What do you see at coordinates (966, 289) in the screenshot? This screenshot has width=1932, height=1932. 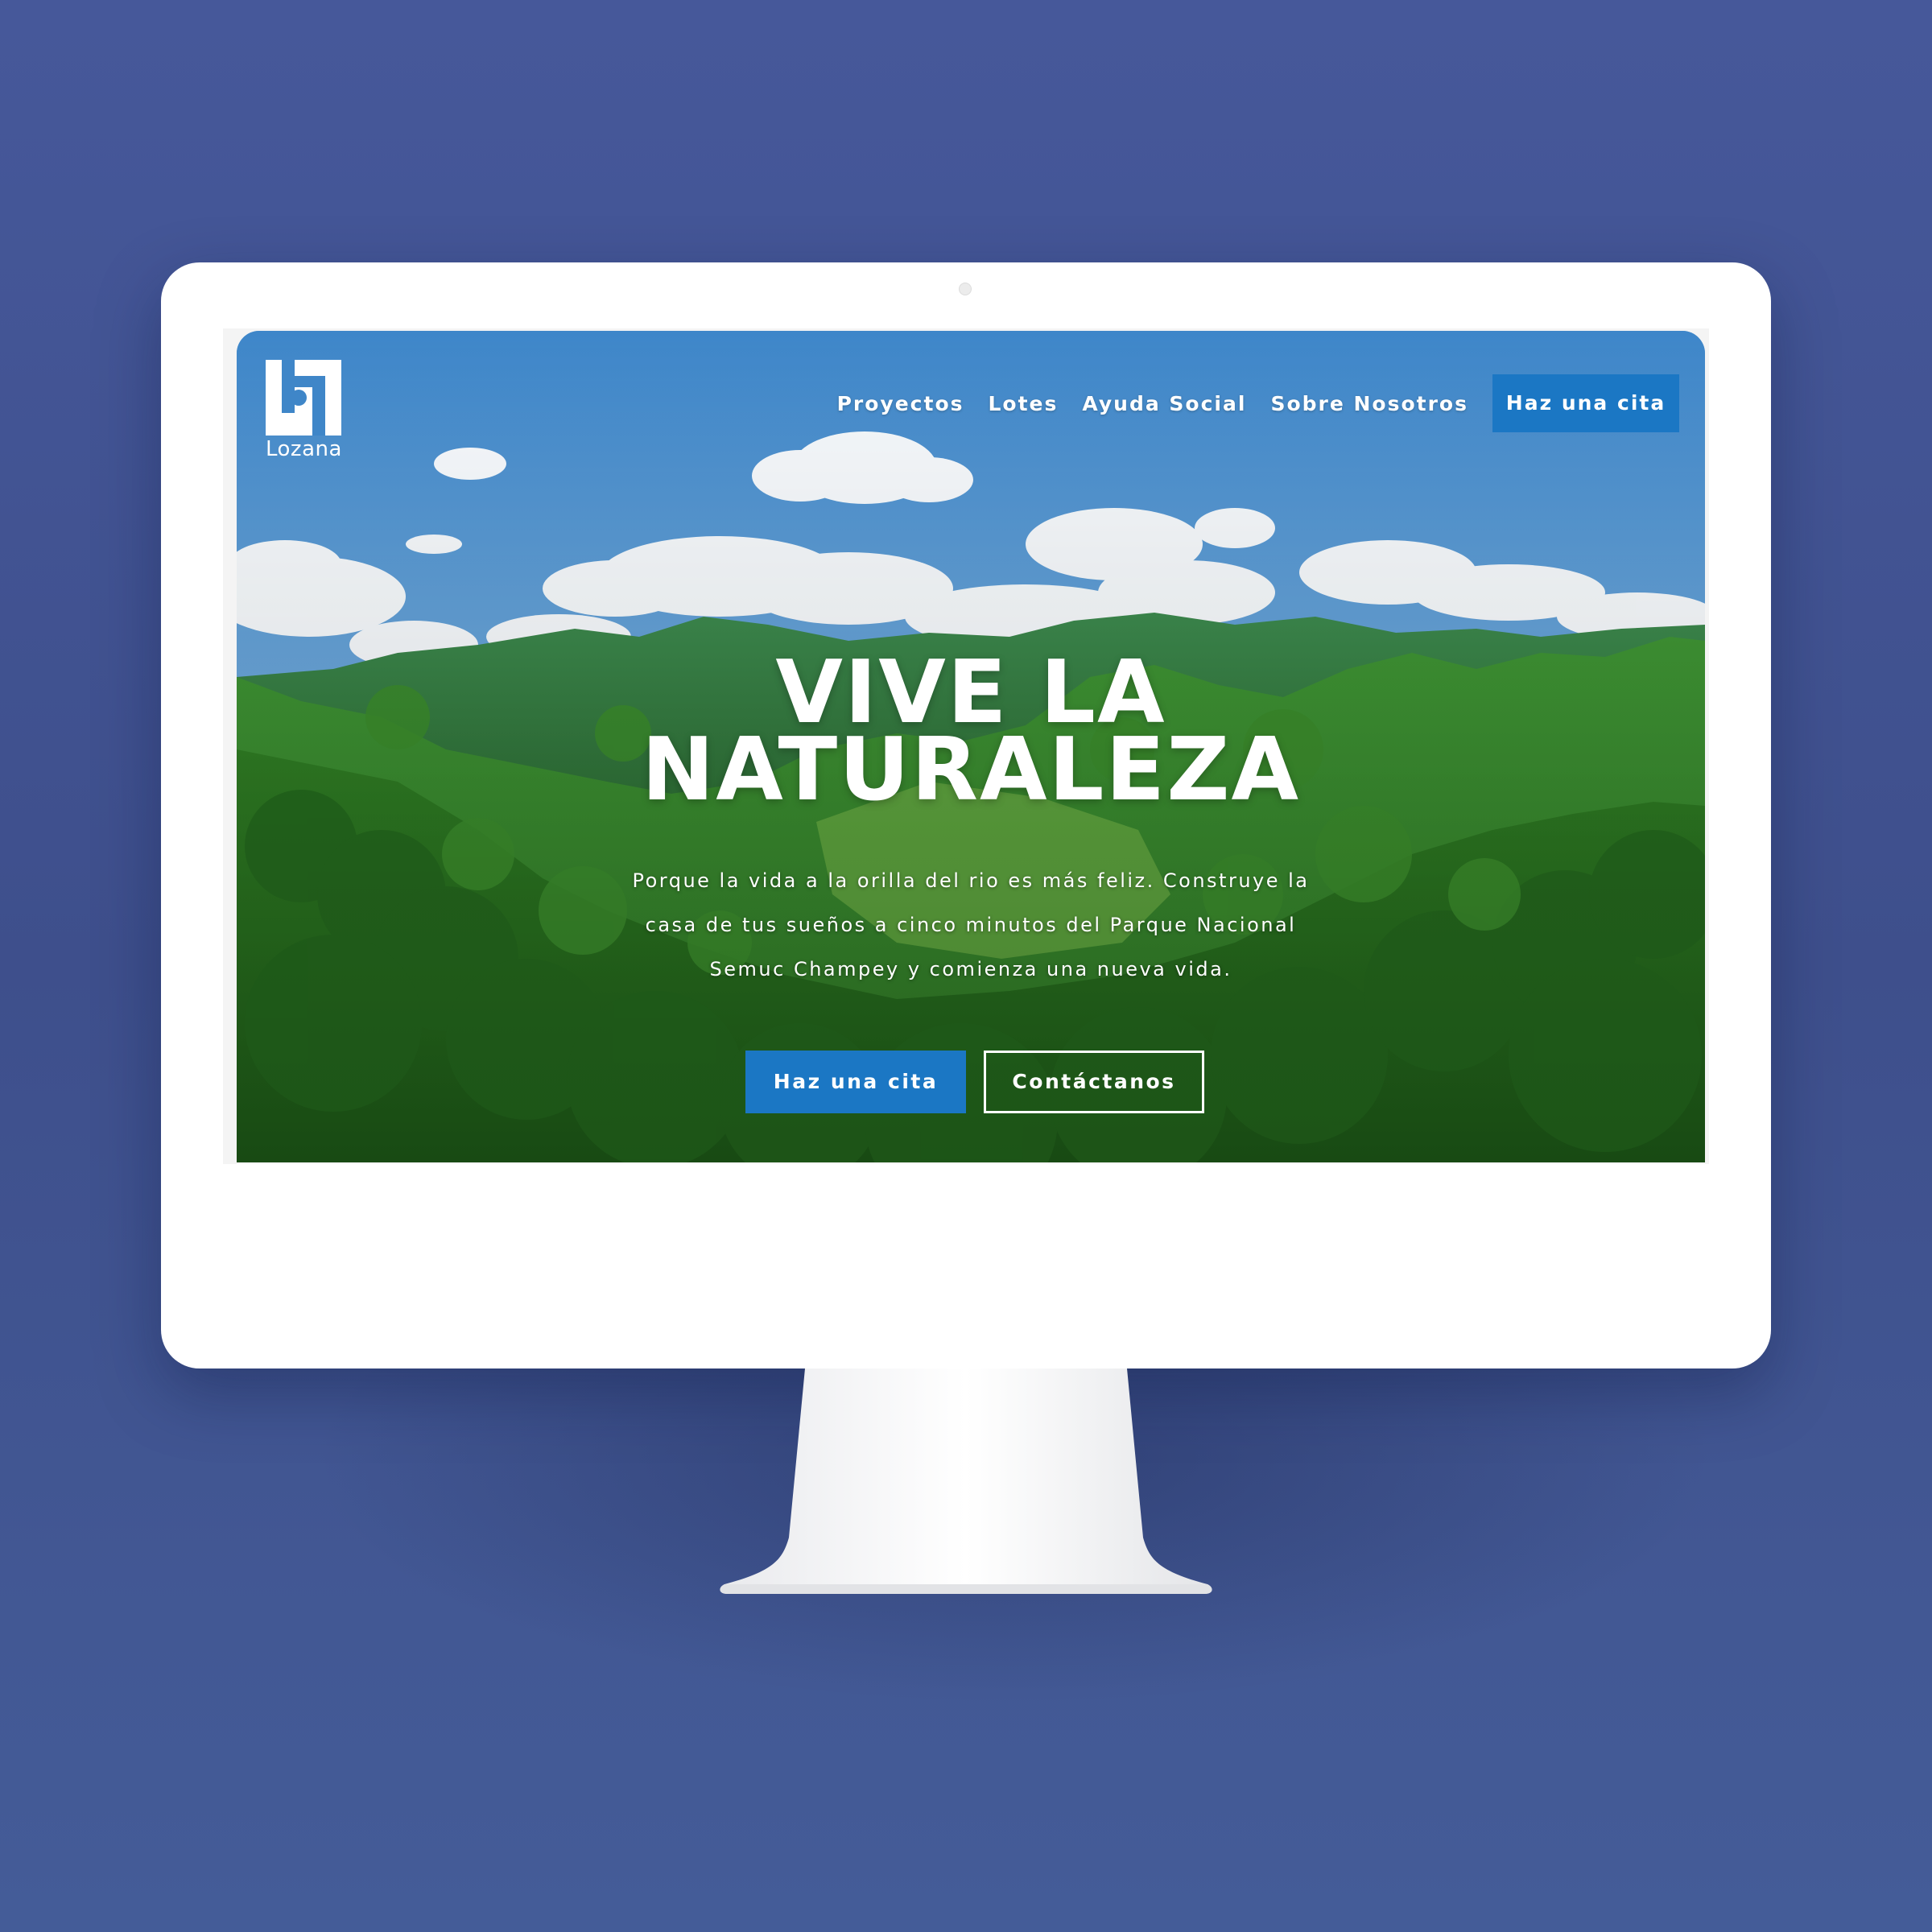 I see `camera-icon` at bounding box center [966, 289].